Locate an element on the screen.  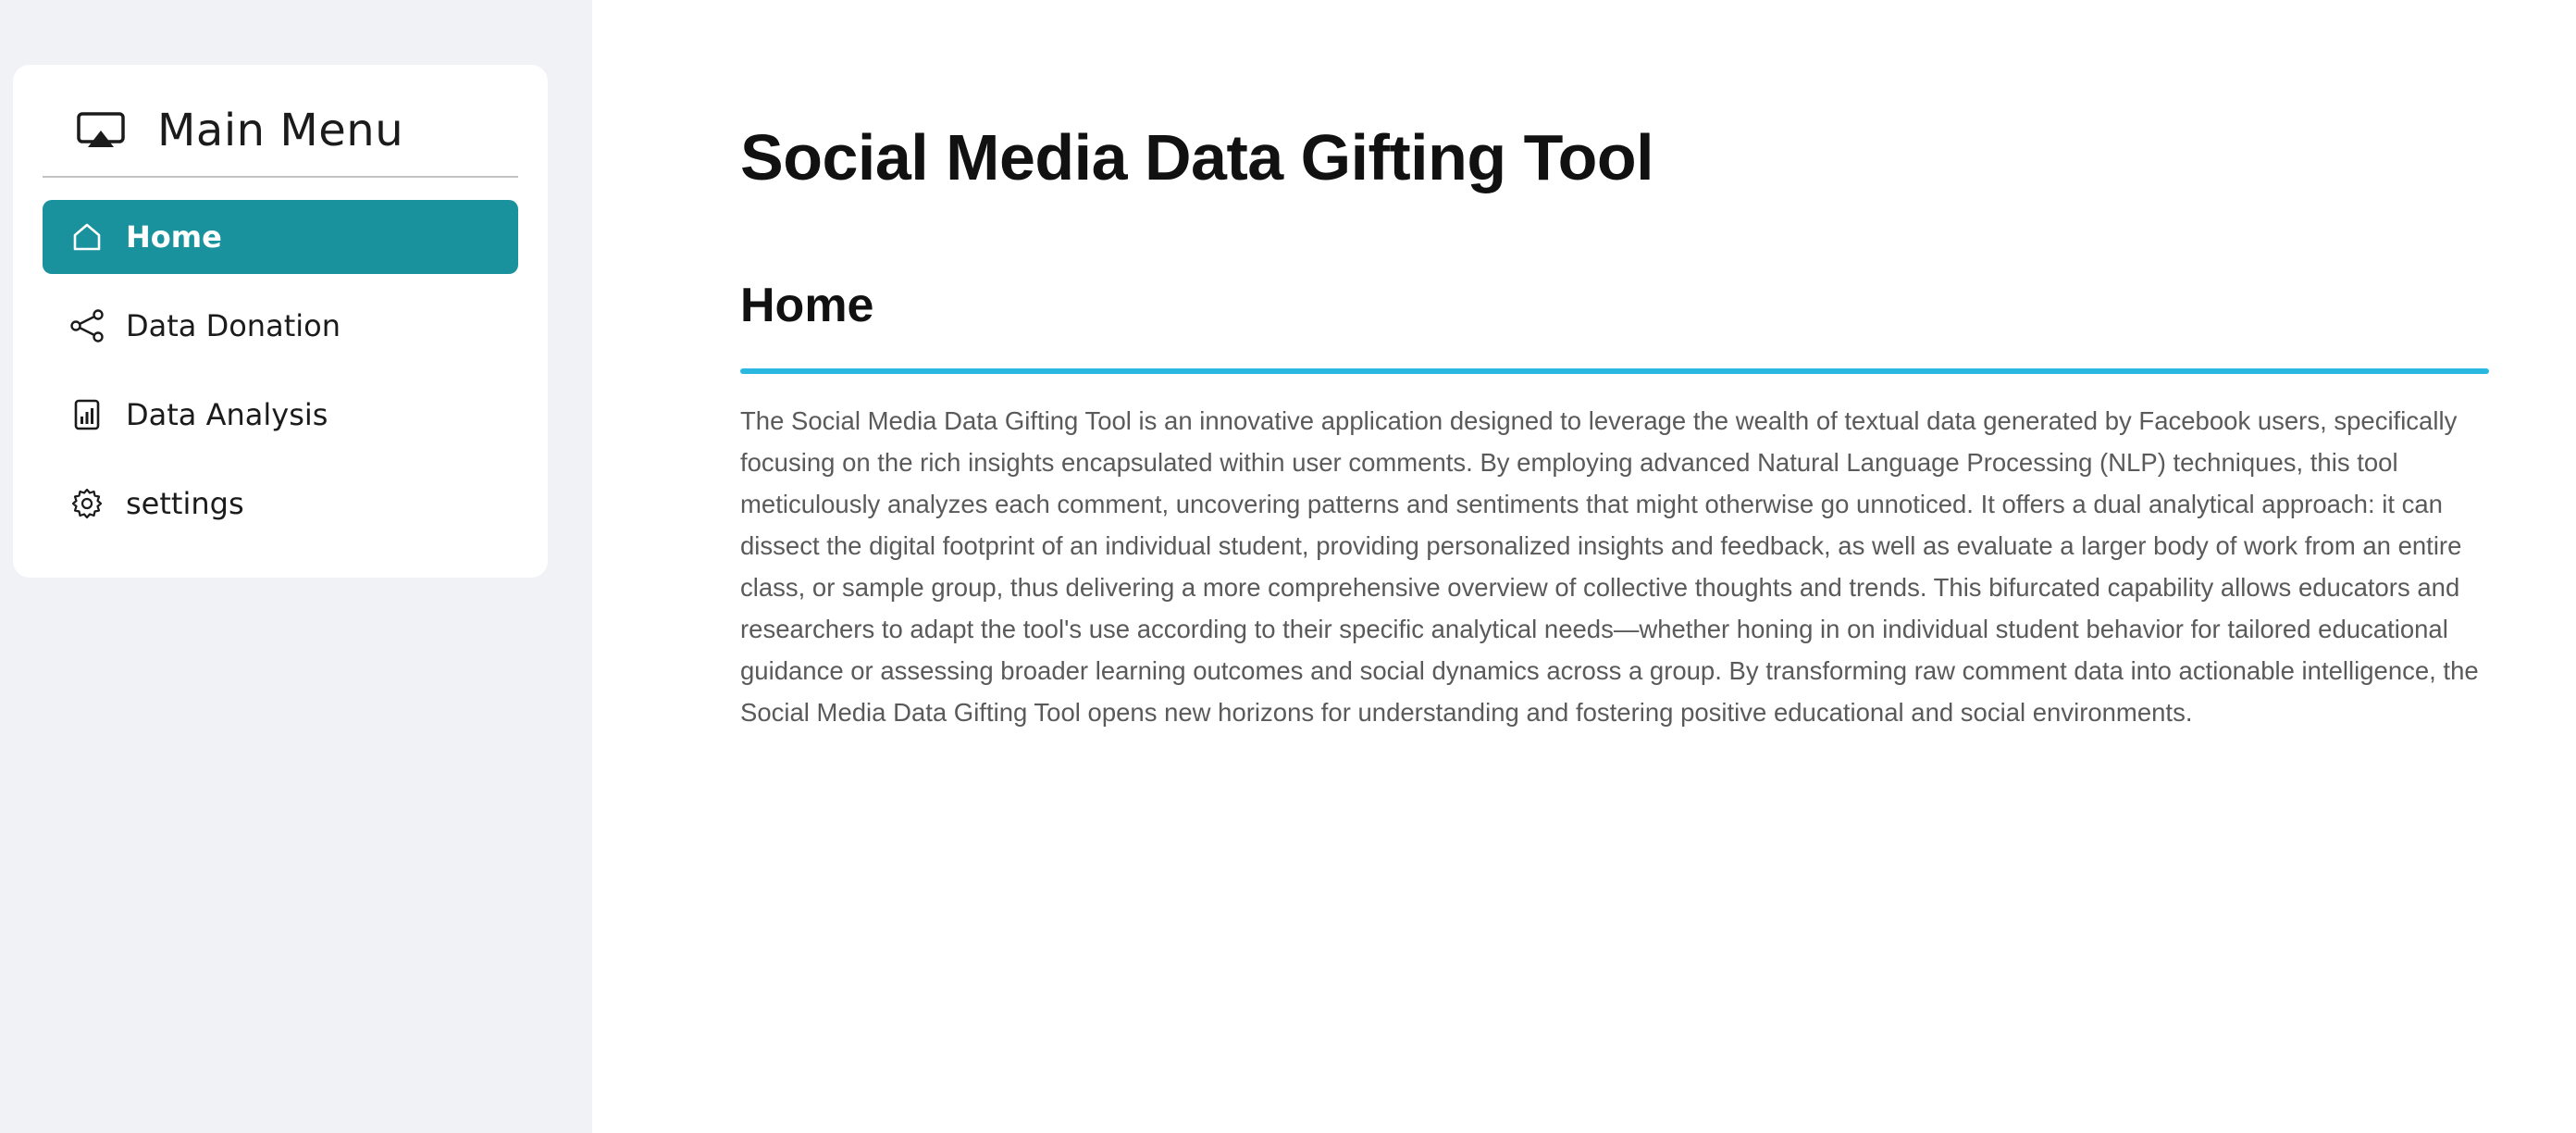
sidebar-item-home: Home is located at coordinates (280, 237).